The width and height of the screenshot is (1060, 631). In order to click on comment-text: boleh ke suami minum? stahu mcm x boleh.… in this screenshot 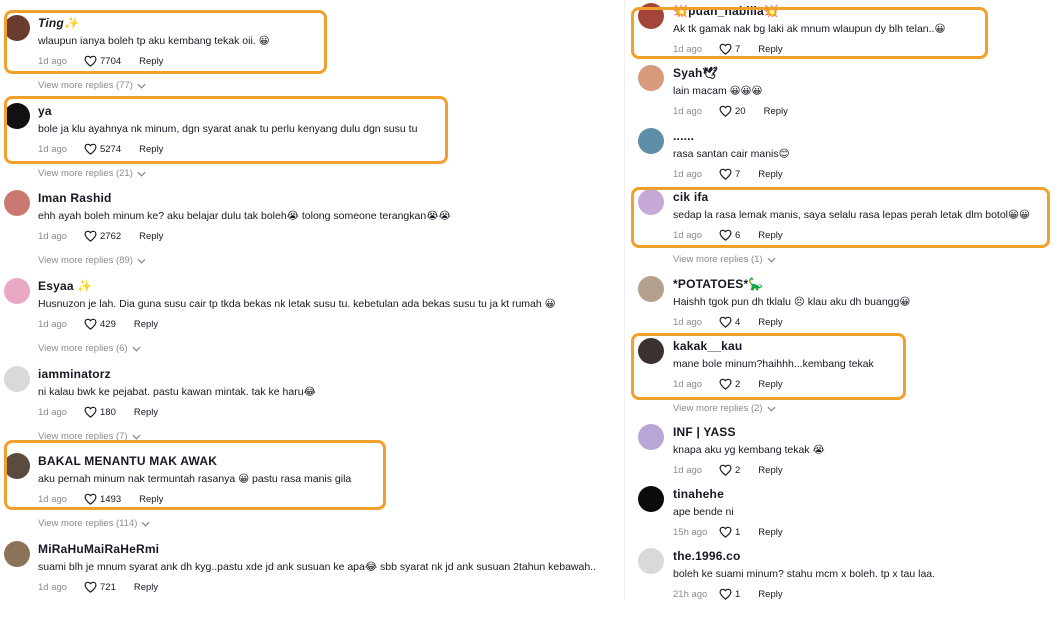, I will do `click(804, 574)`.